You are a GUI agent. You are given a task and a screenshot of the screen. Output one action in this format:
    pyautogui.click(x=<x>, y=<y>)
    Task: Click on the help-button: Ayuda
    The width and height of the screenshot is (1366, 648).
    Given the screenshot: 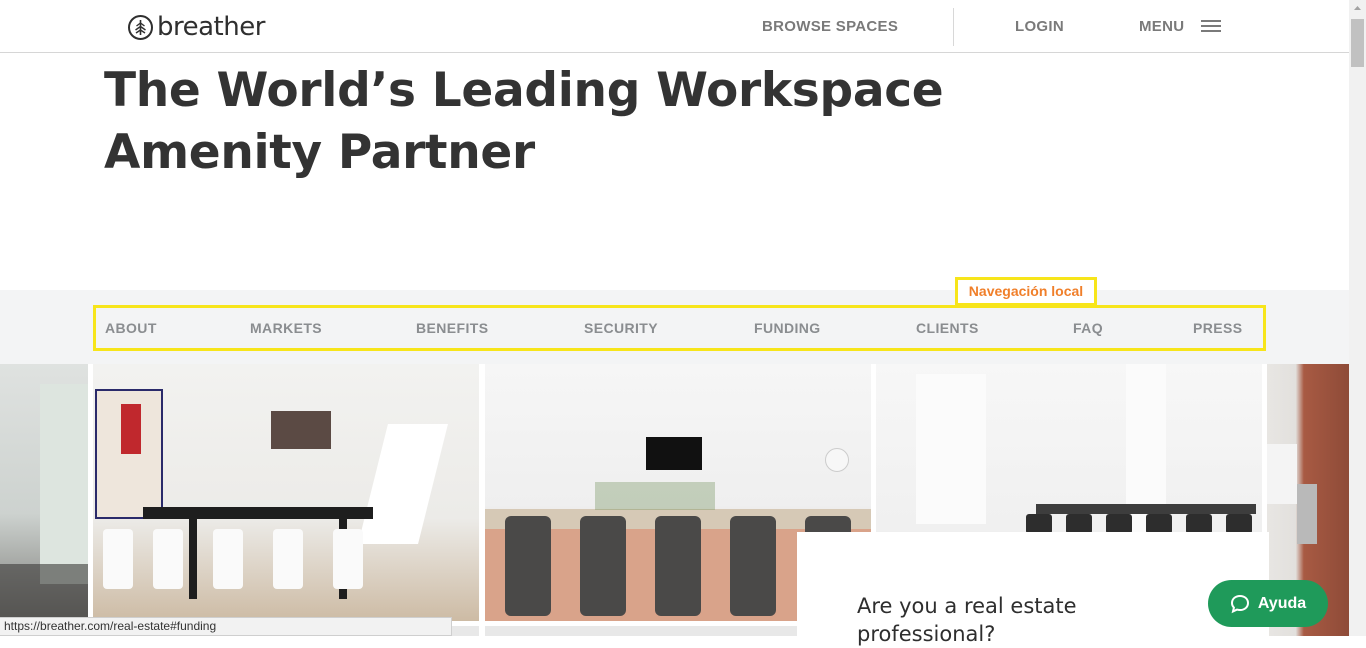 What is the action you would take?
    pyautogui.click(x=1268, y=603)
    